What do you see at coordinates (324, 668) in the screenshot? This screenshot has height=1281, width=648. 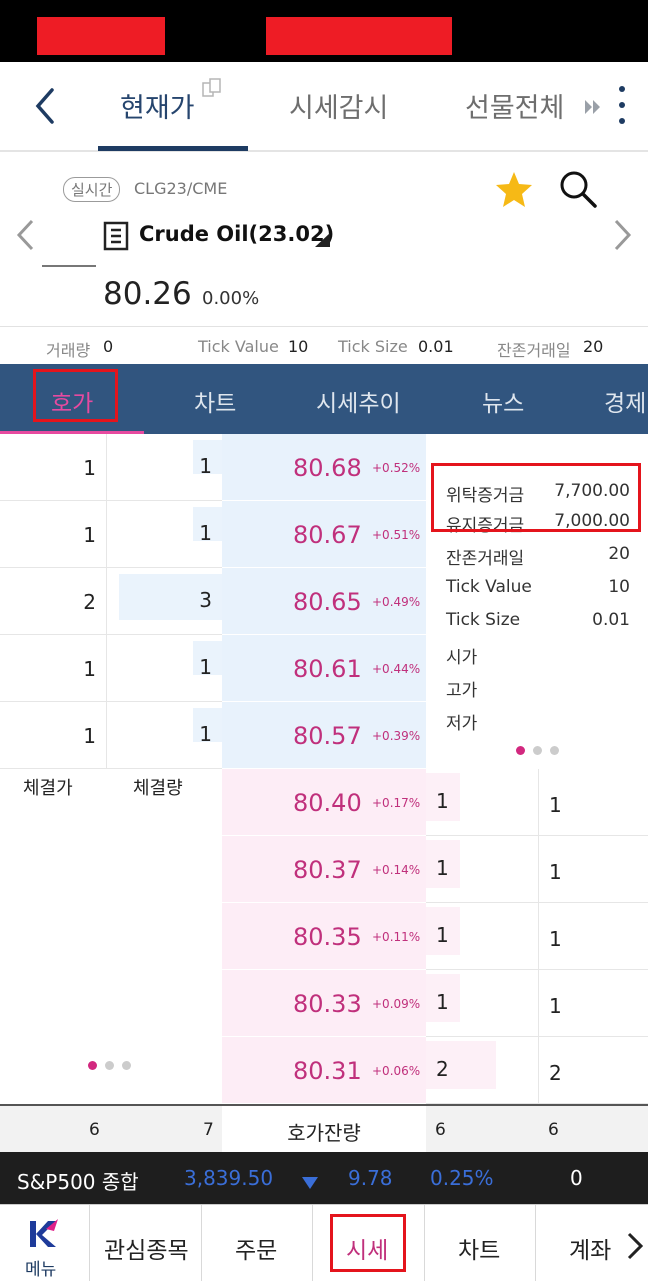 I see `ask-price-cell: 80.61 +0.44%` at bounding box center [324, 668].